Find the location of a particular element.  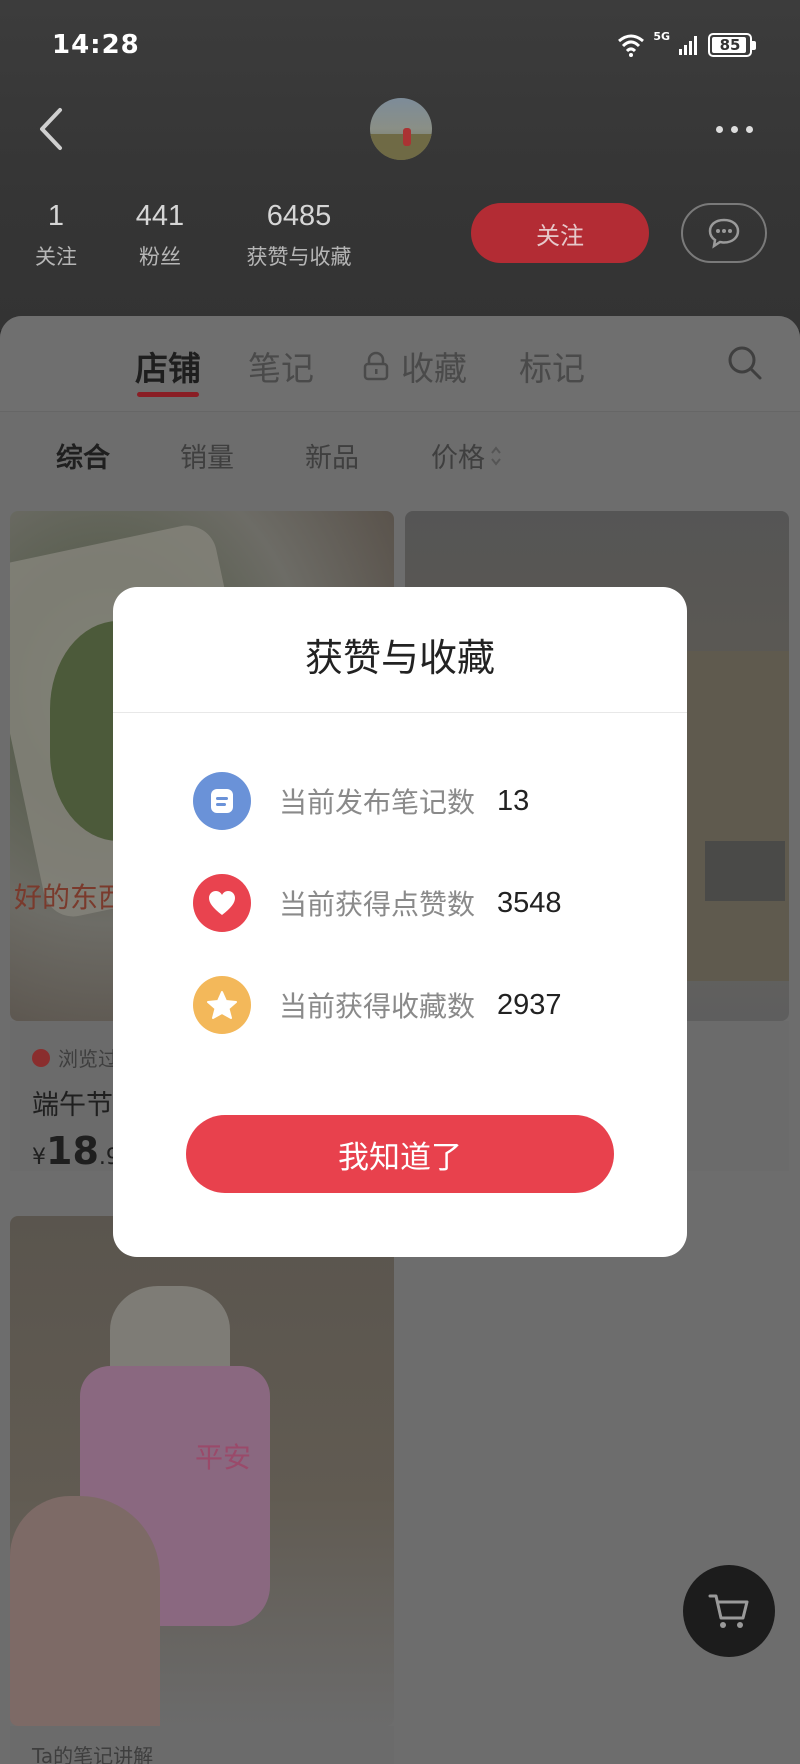

message-button is located at coordinates (724, 233).